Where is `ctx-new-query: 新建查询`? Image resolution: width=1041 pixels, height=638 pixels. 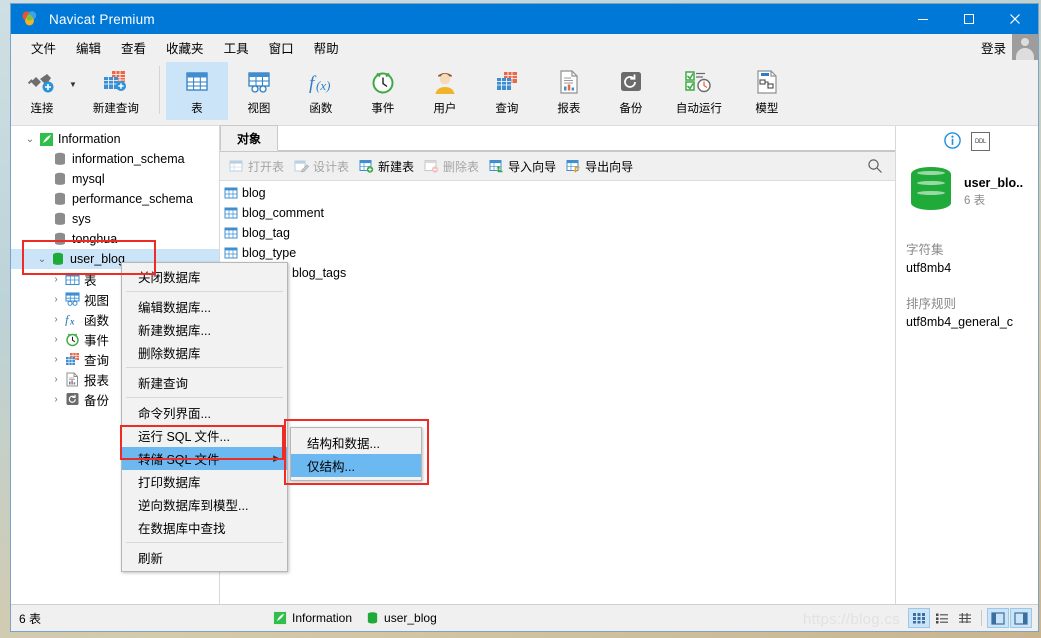 ctx-new-query: 新建查询 is located at coordinates (204, 382).